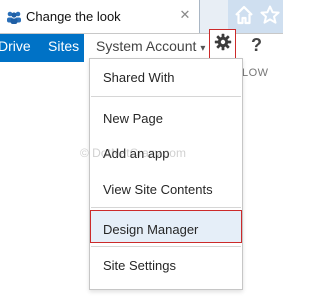 The image size is (320, 305). What do you see at coordinates (185, 15) in the screenshot?
I see `close-tab-icon: ✕` at bounding box center [185, 15].